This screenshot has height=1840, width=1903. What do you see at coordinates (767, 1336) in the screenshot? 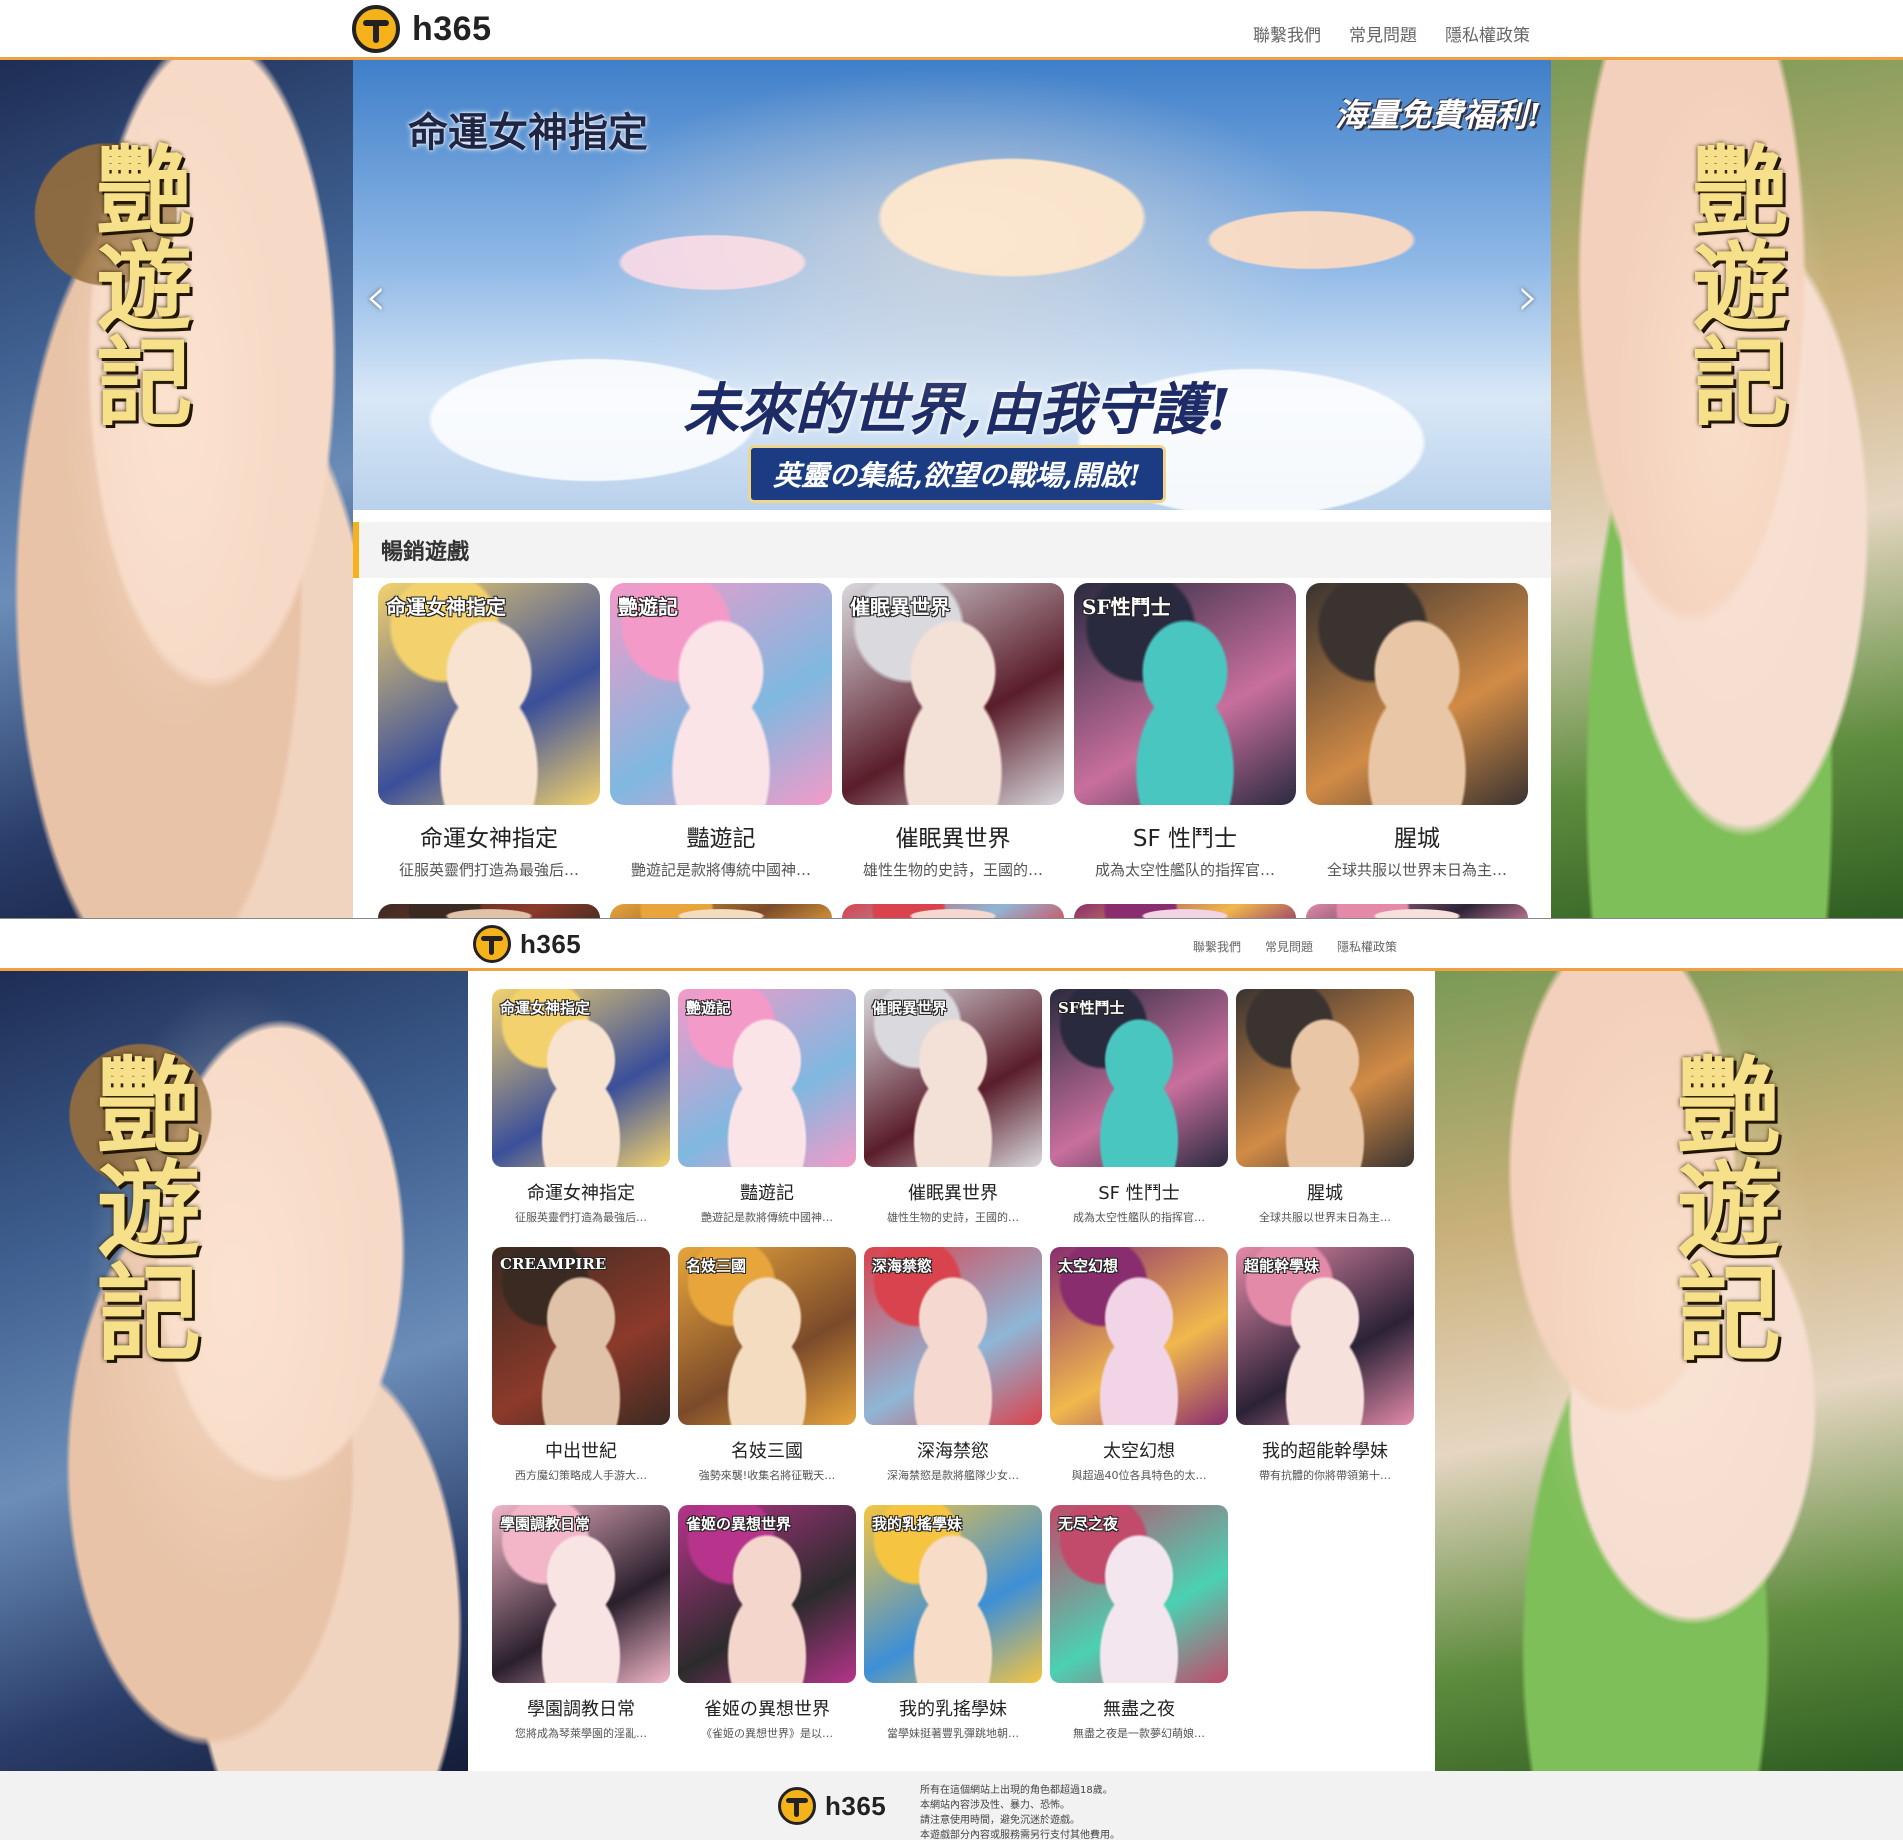
I see `game-thumbnail: 名妓三國` at bounding box center [767, 1336].